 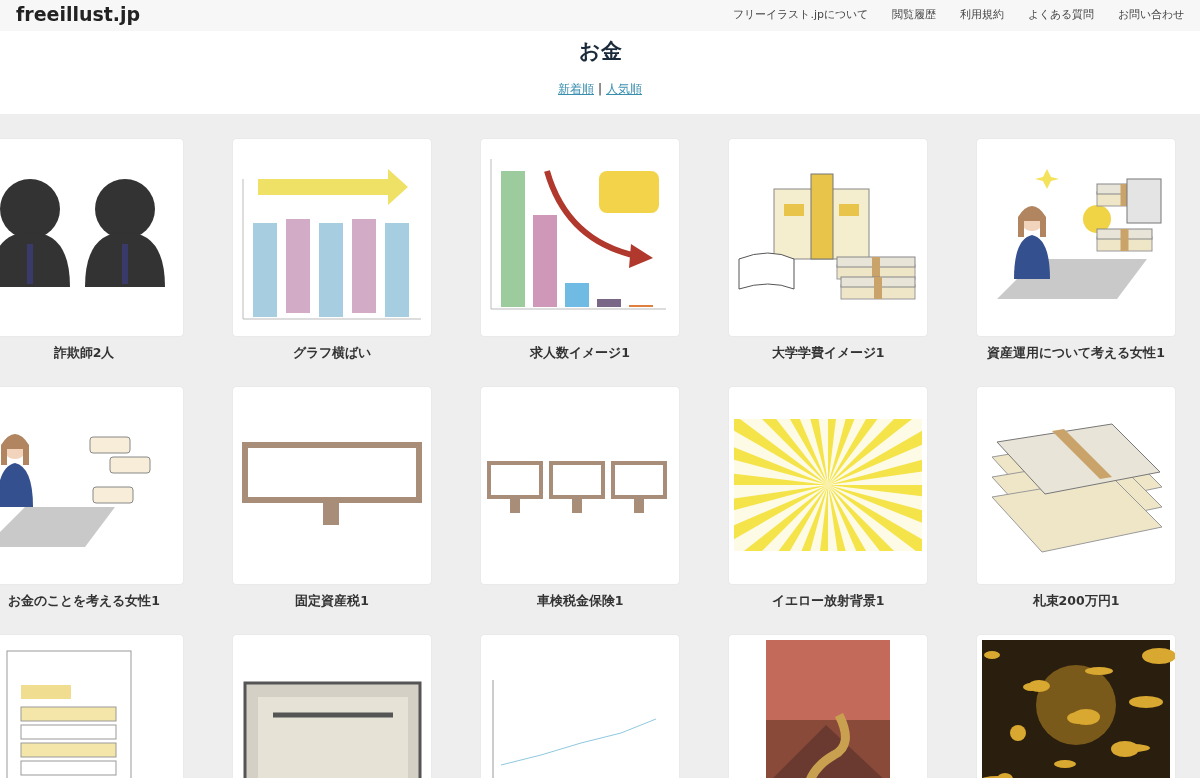 What do you see at coordinates (624, 89) in the screenshot?
I see `sort-link: 人気順` at bounding box center [624, 89].